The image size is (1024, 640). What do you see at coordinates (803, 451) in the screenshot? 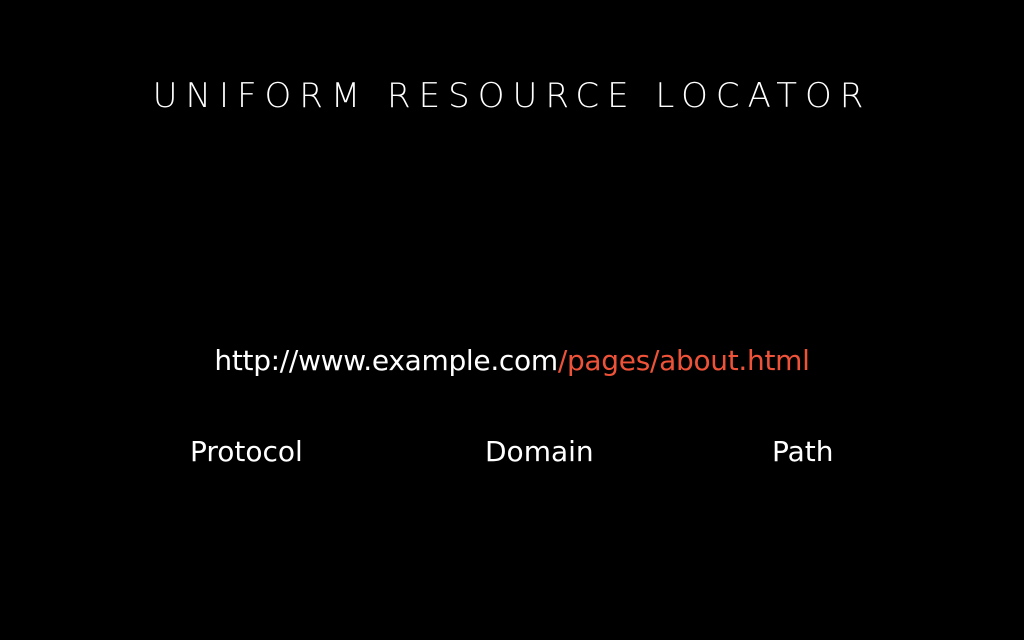
I see `path-label: Path` at bounding box center [803, 451].